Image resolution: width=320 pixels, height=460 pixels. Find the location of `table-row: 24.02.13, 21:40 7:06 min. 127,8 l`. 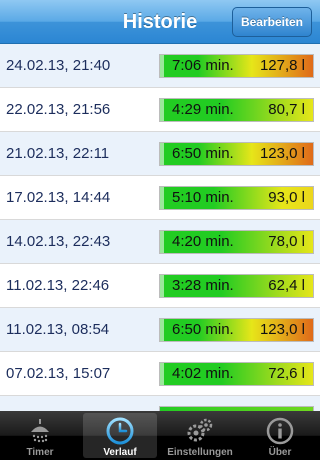

table-row: 24.02.13, 21:40 7:06 min. 127,8 l is located at coordinates (160, 66).